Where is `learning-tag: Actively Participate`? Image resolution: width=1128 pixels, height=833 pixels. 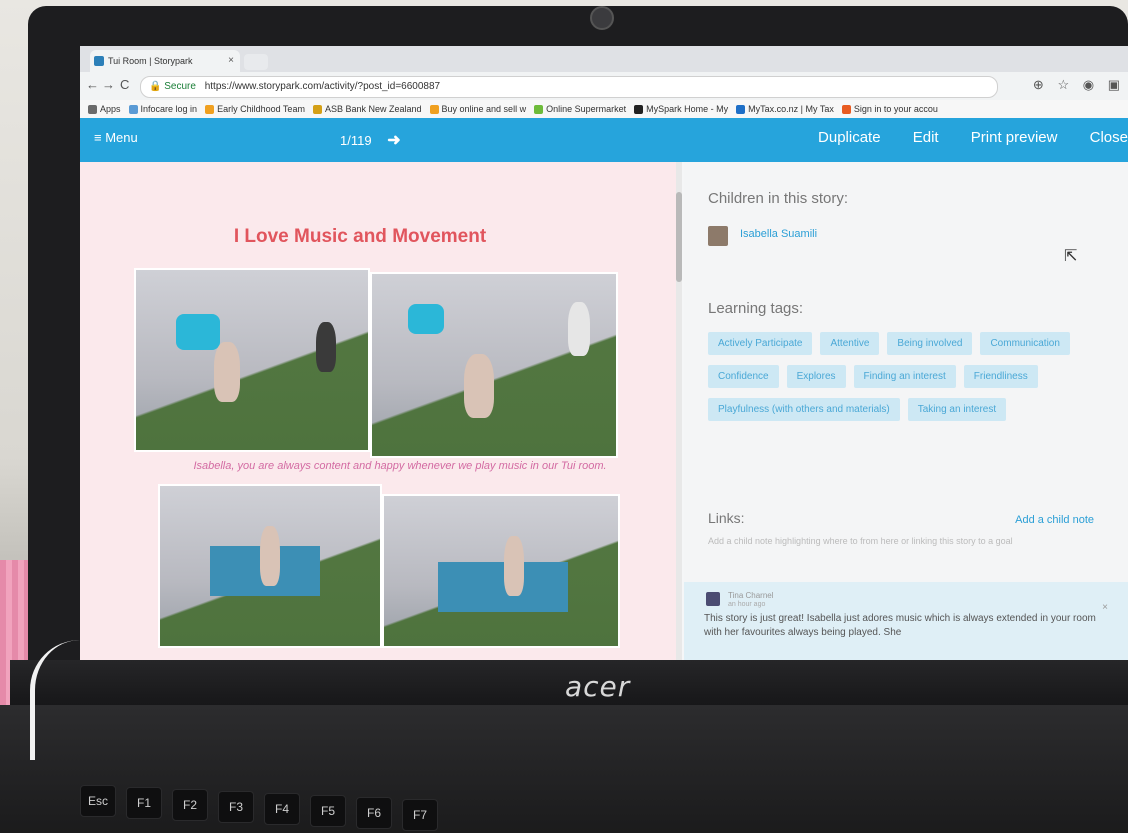 learning-tag: Actively Participate is located at coordinates (760, 343).